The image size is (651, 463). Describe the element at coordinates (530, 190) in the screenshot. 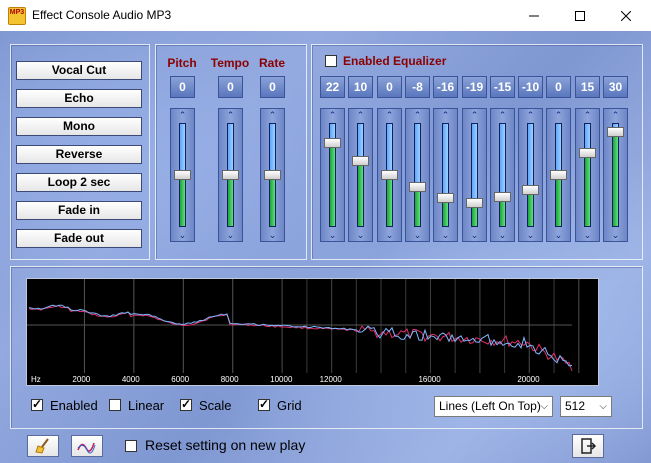

I see `eq-band-8-thumb` at that location.